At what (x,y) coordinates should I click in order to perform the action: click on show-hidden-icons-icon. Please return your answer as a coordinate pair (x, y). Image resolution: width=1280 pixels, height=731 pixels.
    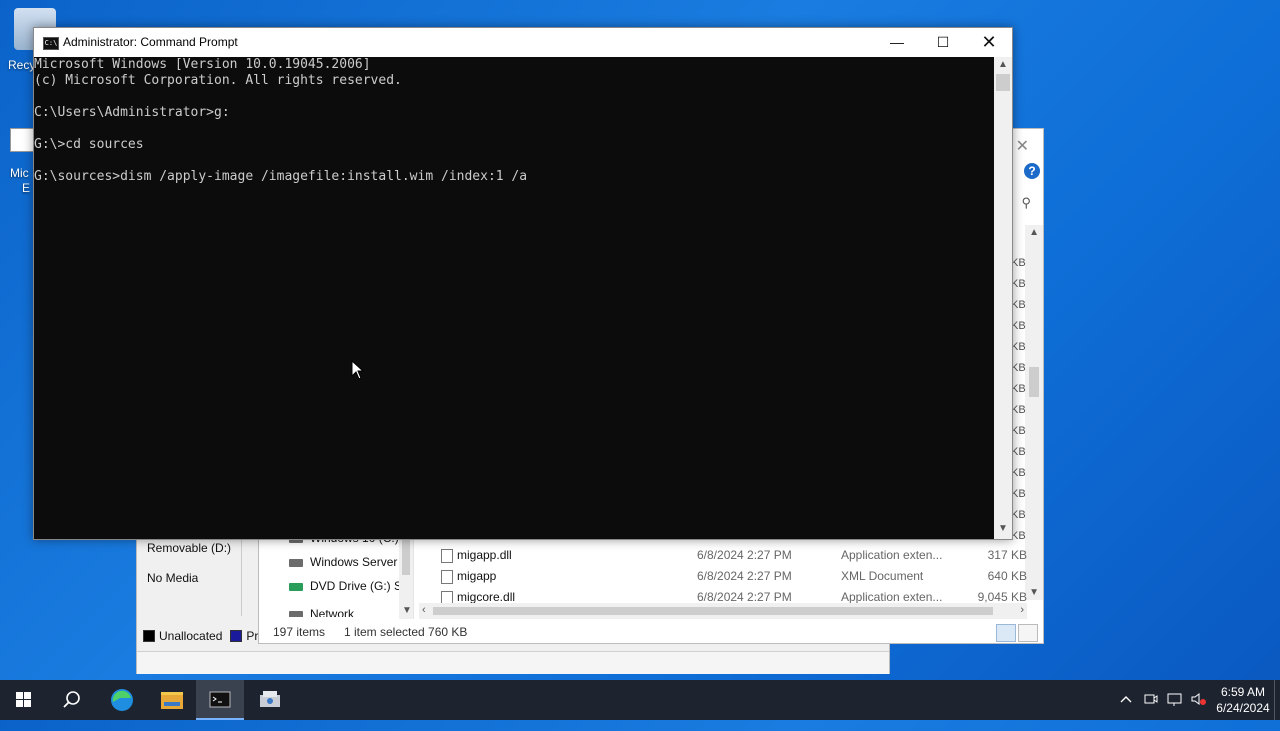
    Looking at the image, I should click on (1126, 711).